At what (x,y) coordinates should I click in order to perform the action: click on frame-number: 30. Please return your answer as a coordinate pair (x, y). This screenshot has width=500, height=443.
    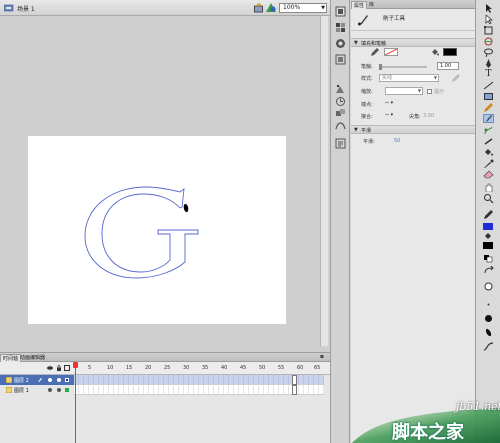
    Looking at the image, I should click on (186, 368).